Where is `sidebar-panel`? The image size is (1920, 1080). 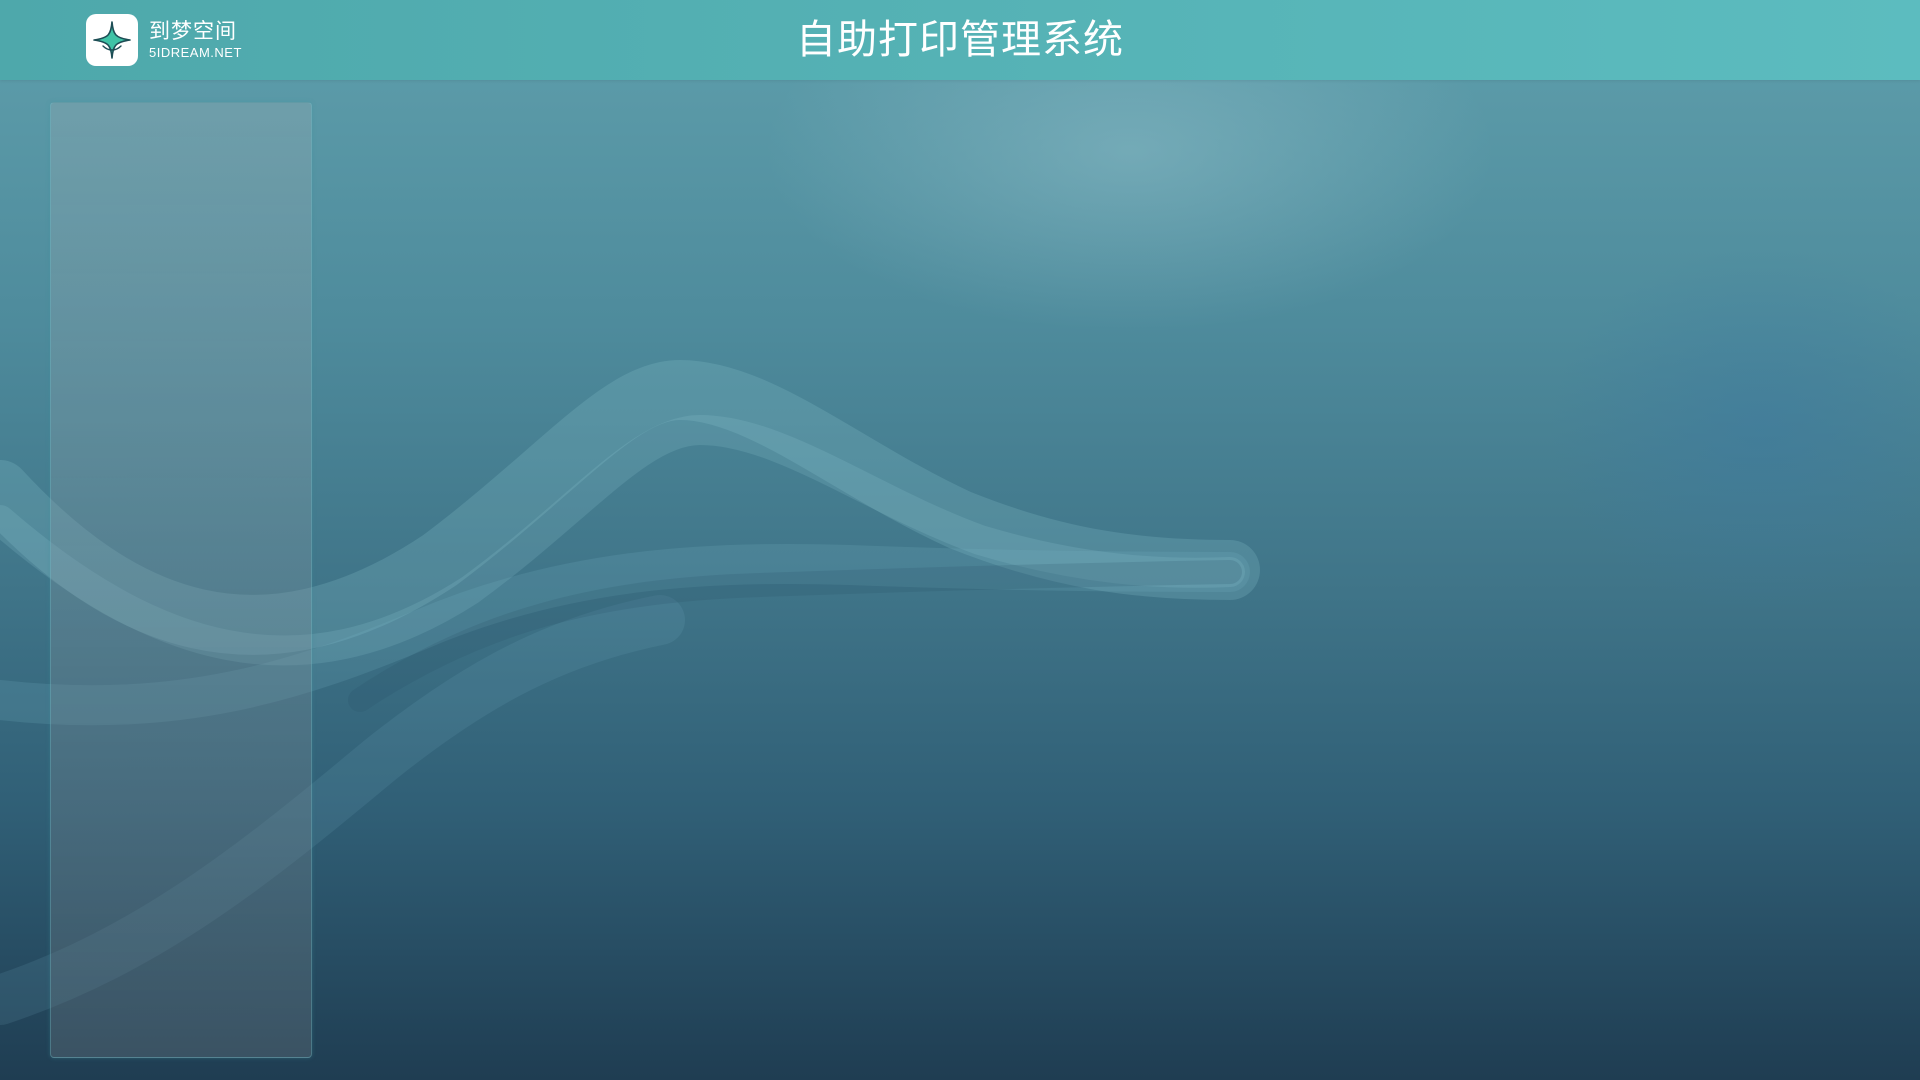
sidebar-panel is located at coordinates (181, 580).